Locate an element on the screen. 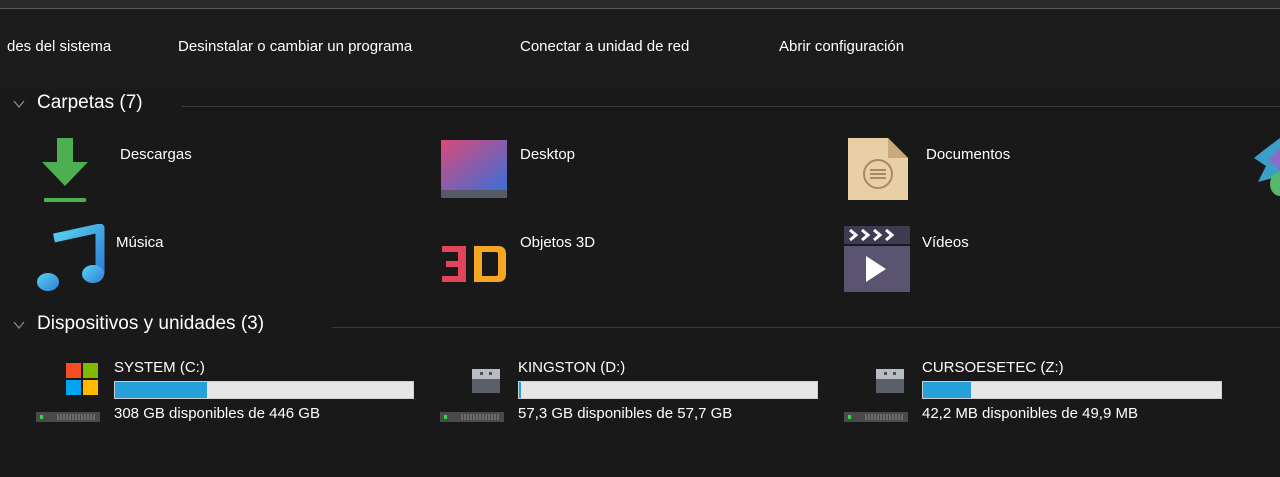  desktop-folder-icon is located at coordinates (474, 169).